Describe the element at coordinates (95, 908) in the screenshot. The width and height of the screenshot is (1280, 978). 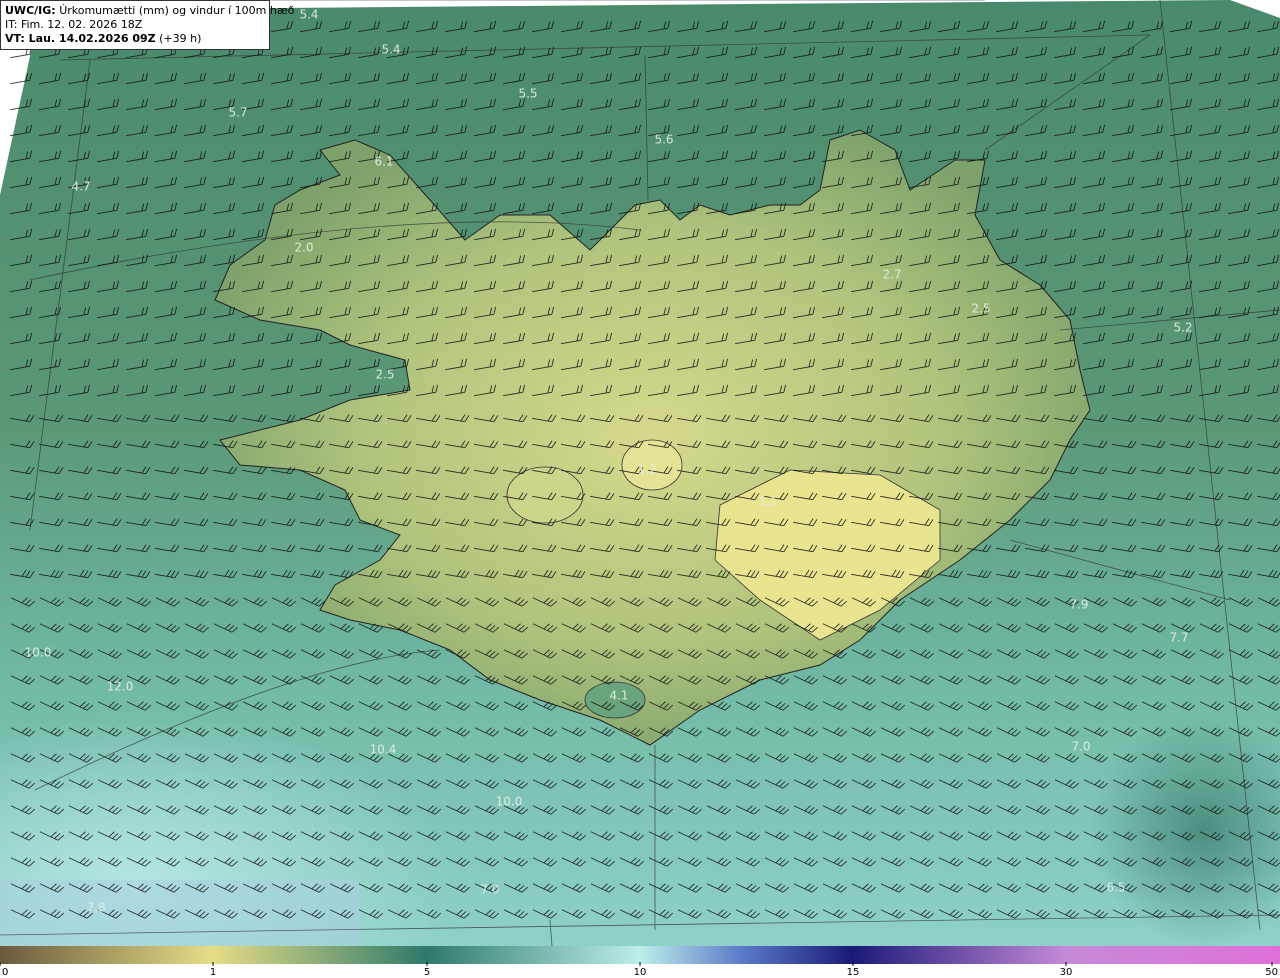
I see `precip-value-label: 7.8` at that location.